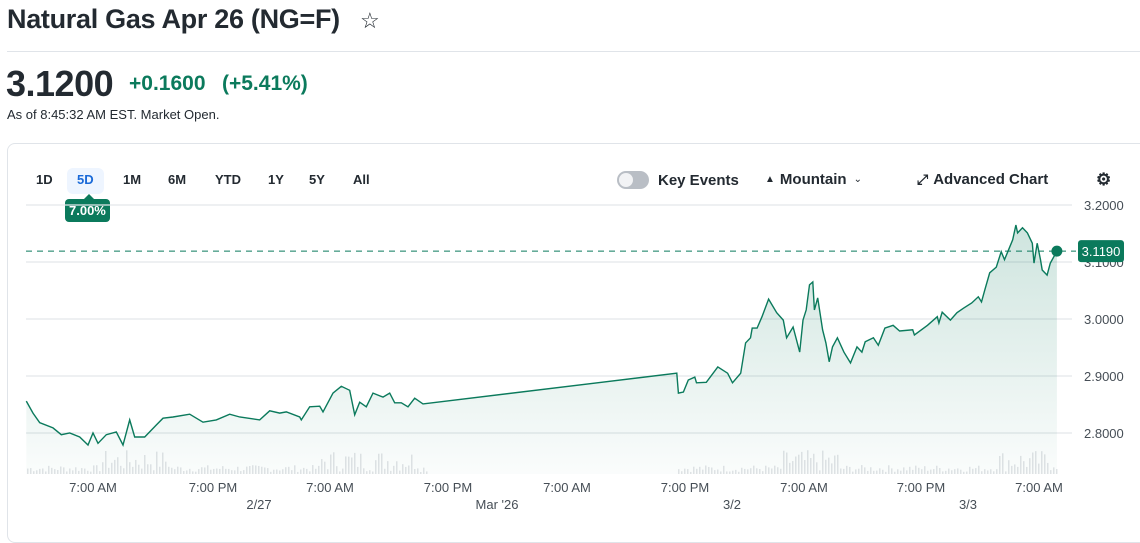 The image size is (1140, 543). What do you see at coordinates (1101, 251) in the screenshot?
I see `current-price-label: 3.1190` at bounding box center [1101, 251].